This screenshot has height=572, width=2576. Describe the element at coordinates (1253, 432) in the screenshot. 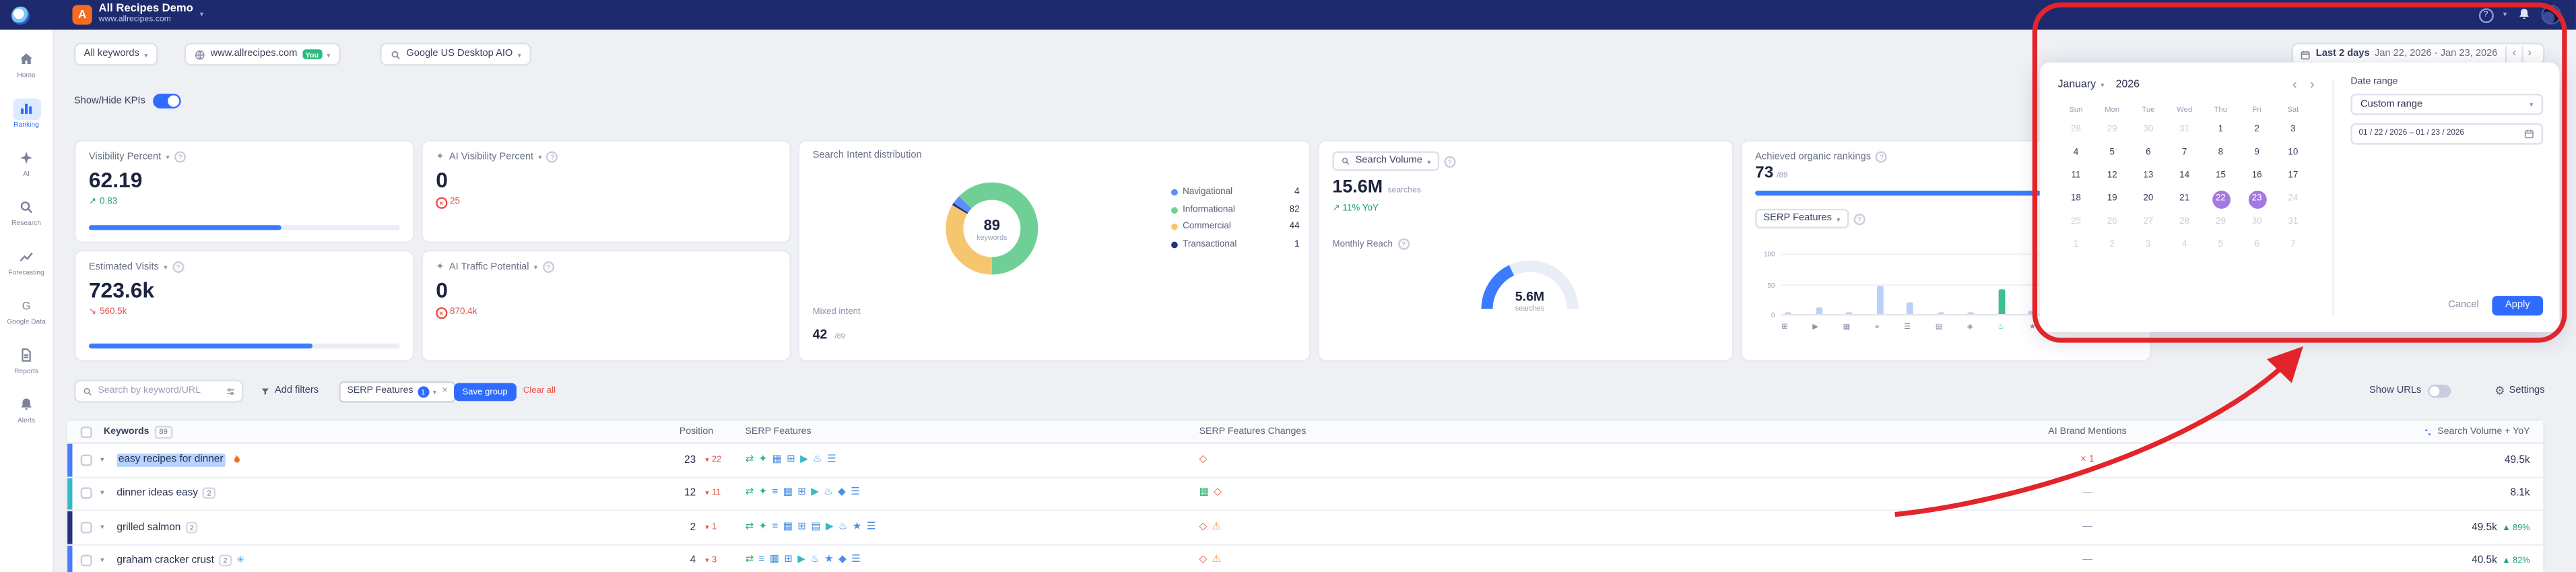

I see `column-serp-changes: SERP Features Changes` at that location.